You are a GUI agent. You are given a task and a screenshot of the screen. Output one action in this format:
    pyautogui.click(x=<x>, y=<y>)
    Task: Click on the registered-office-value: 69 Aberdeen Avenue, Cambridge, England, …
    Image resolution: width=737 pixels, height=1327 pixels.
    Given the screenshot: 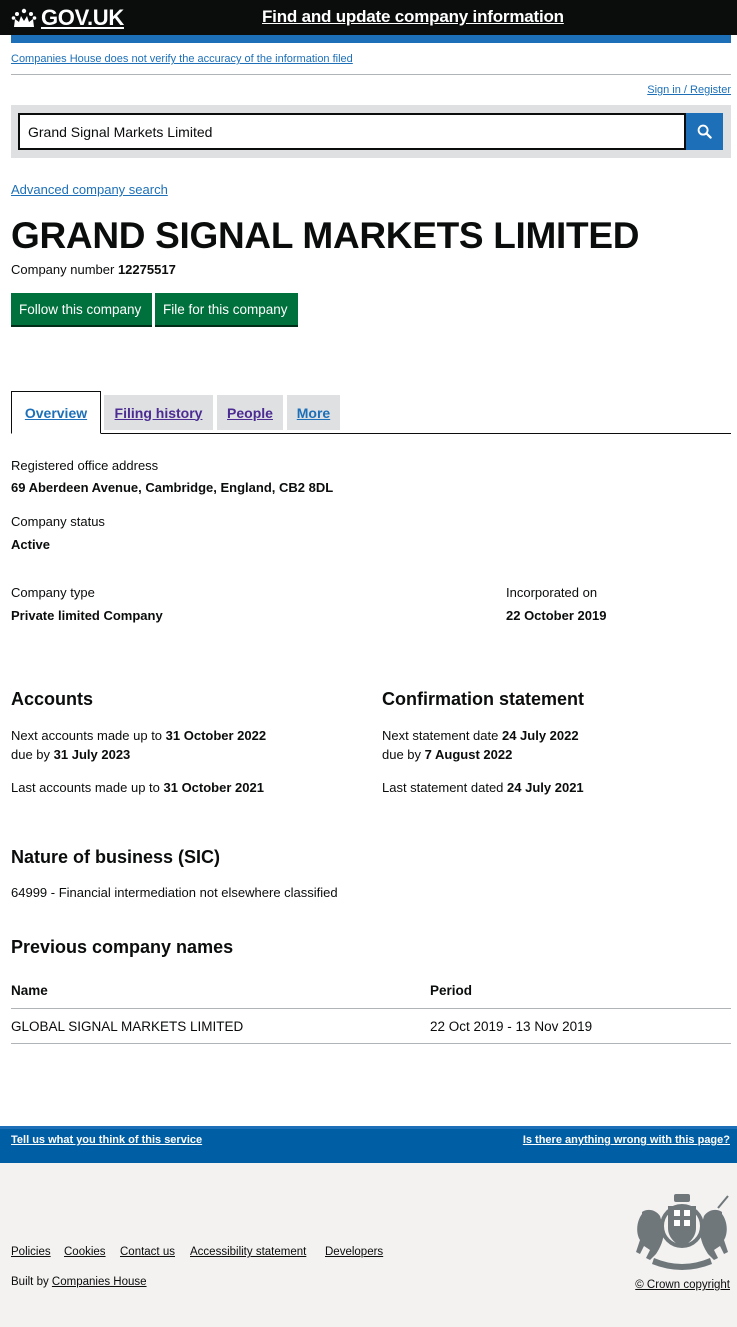 What is the action you would take?
    pyautogui.click(x=172, y=487)
    